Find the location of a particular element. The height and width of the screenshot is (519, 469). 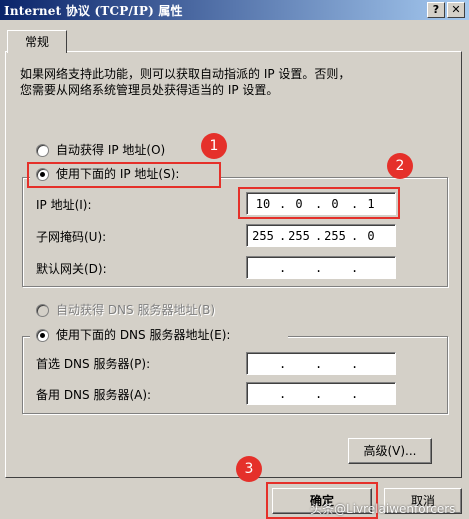

subnet-mask-field: 255. 255. 255. 0 is located at coordinates (321, 235).